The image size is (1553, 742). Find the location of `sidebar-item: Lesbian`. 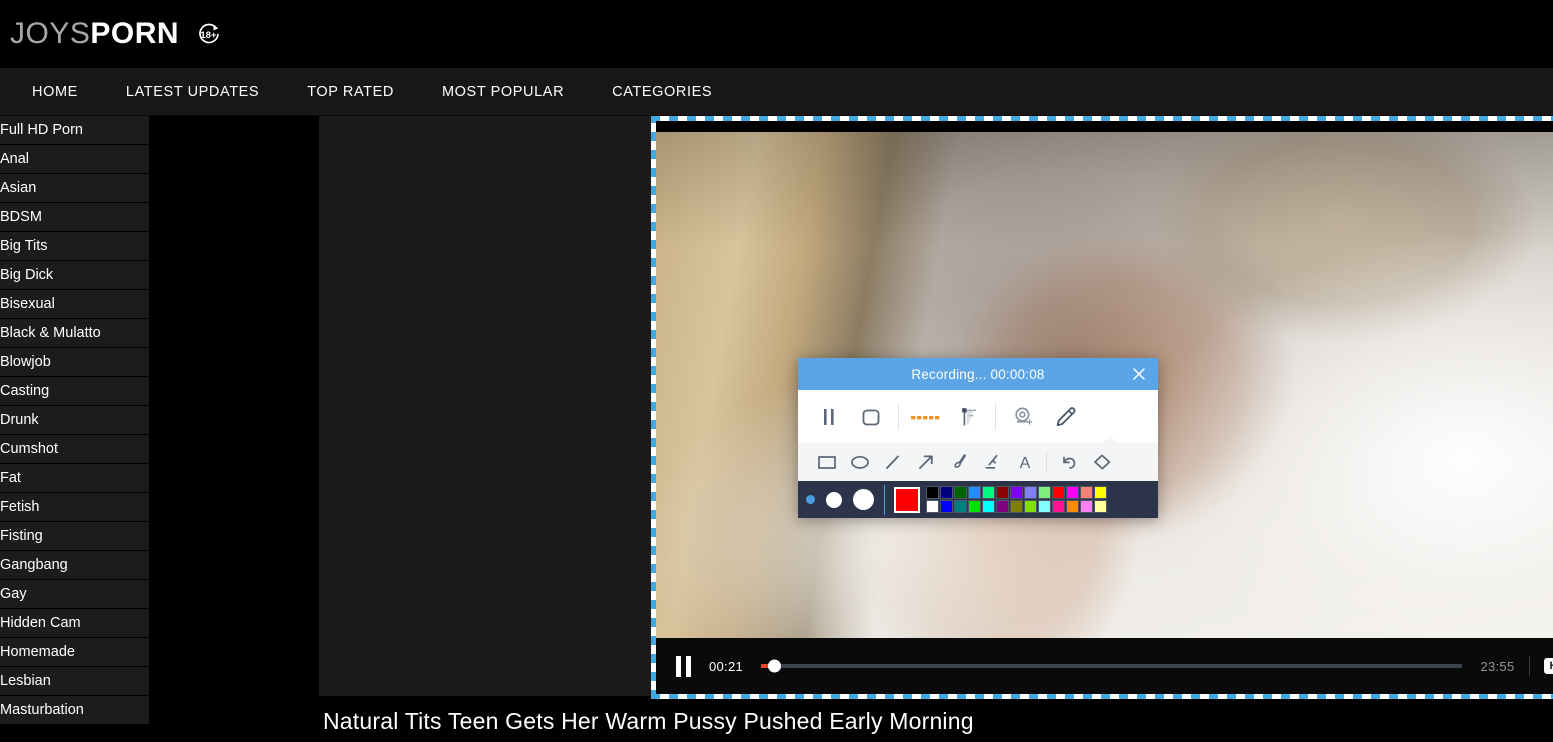

sidebar-item: Lesbian is located at coordinates (74, 681).